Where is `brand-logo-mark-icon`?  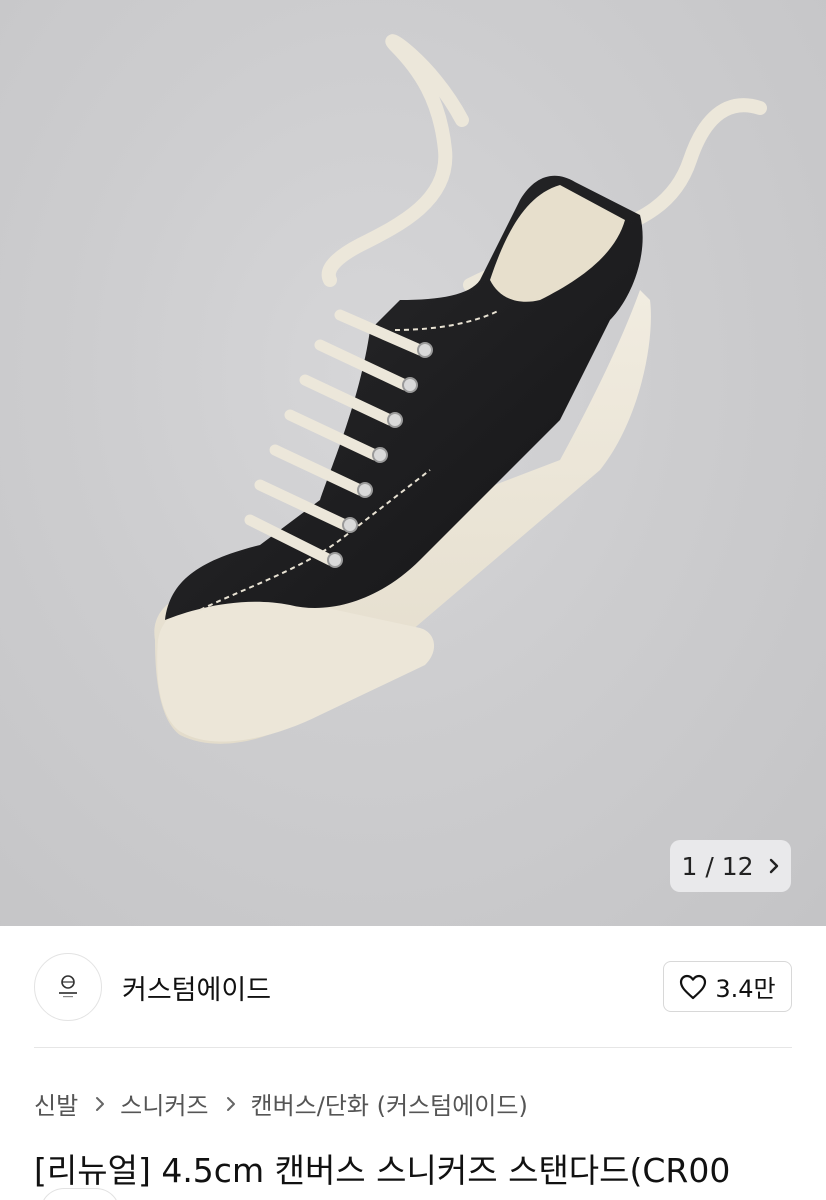 brand-logo-mark-icon is located at coordinates (68, 986).